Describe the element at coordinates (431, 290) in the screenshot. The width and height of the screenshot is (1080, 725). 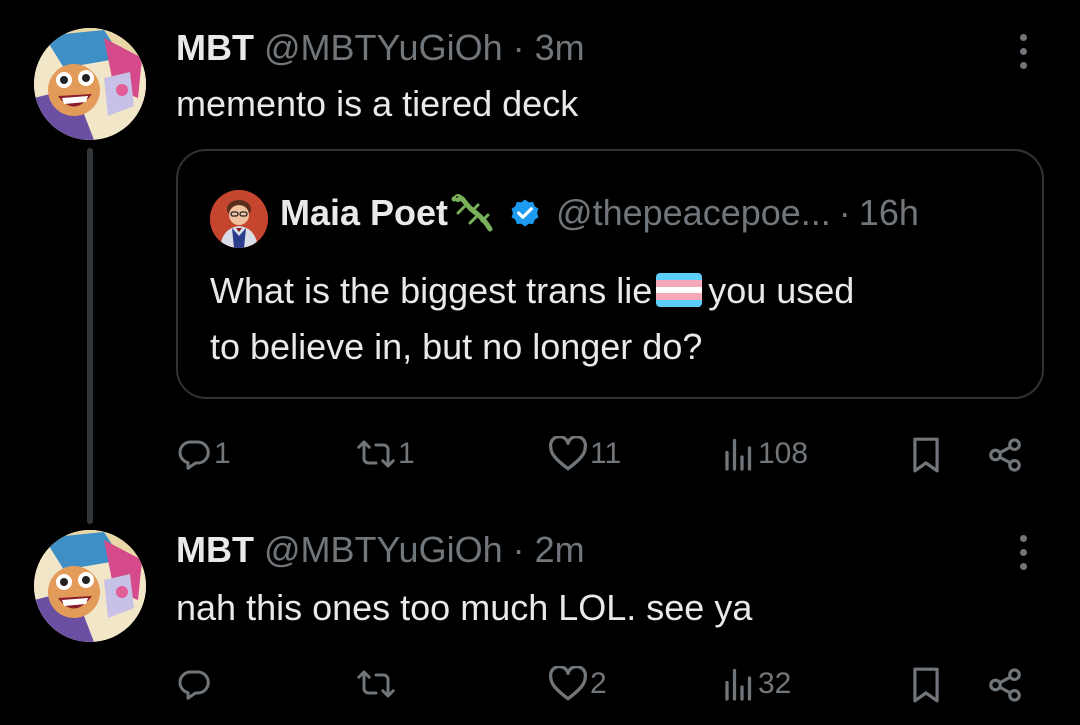
I see `quoted-text-part1: What is the biggest trans lie` at that location.